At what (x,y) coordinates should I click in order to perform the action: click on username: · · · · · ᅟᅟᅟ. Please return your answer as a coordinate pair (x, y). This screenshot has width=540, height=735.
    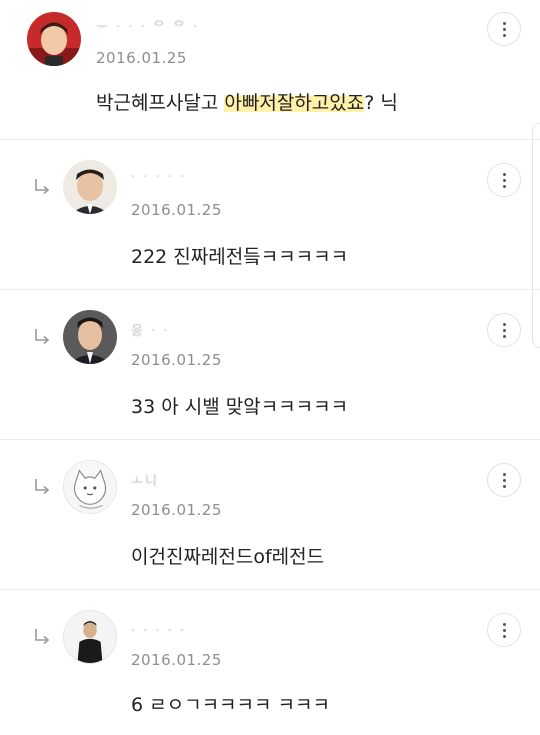
    Looking at the image, I should click on (179, 629).